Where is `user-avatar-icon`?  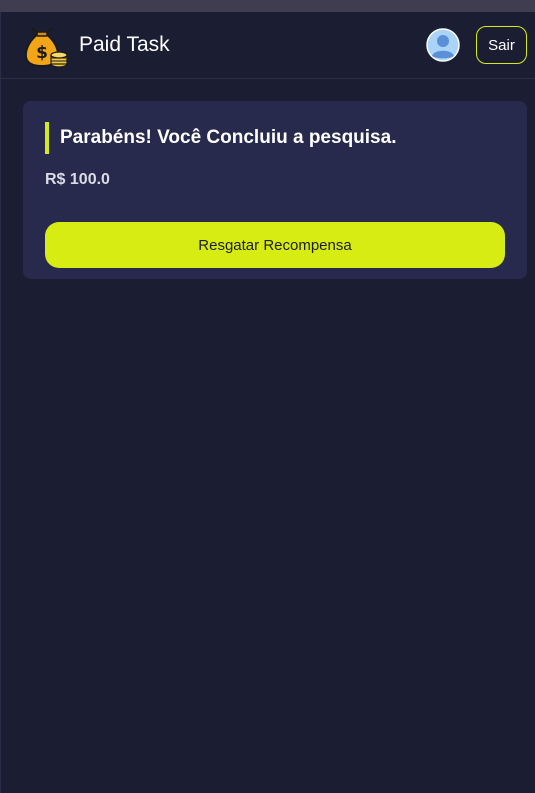
user-avatar-icon is located at coordinates (443, 45).